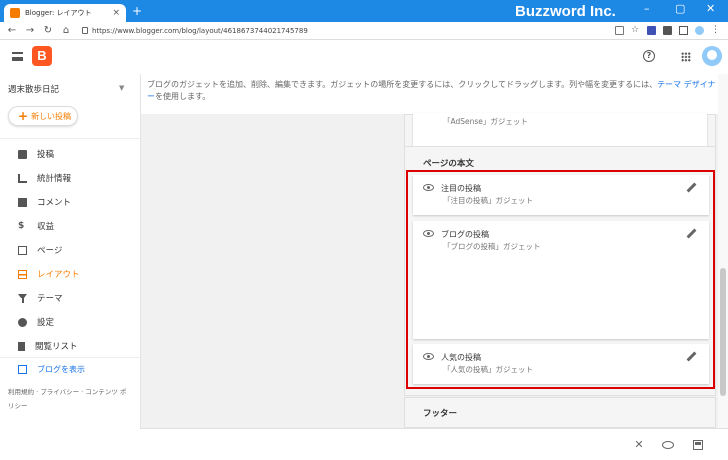 This screenshot has width=728, height=460. Describe the element at coordinates (560, 131) in the screenshot. I see `adsense-gadget: 「AdSense」ガジェット` at that location.